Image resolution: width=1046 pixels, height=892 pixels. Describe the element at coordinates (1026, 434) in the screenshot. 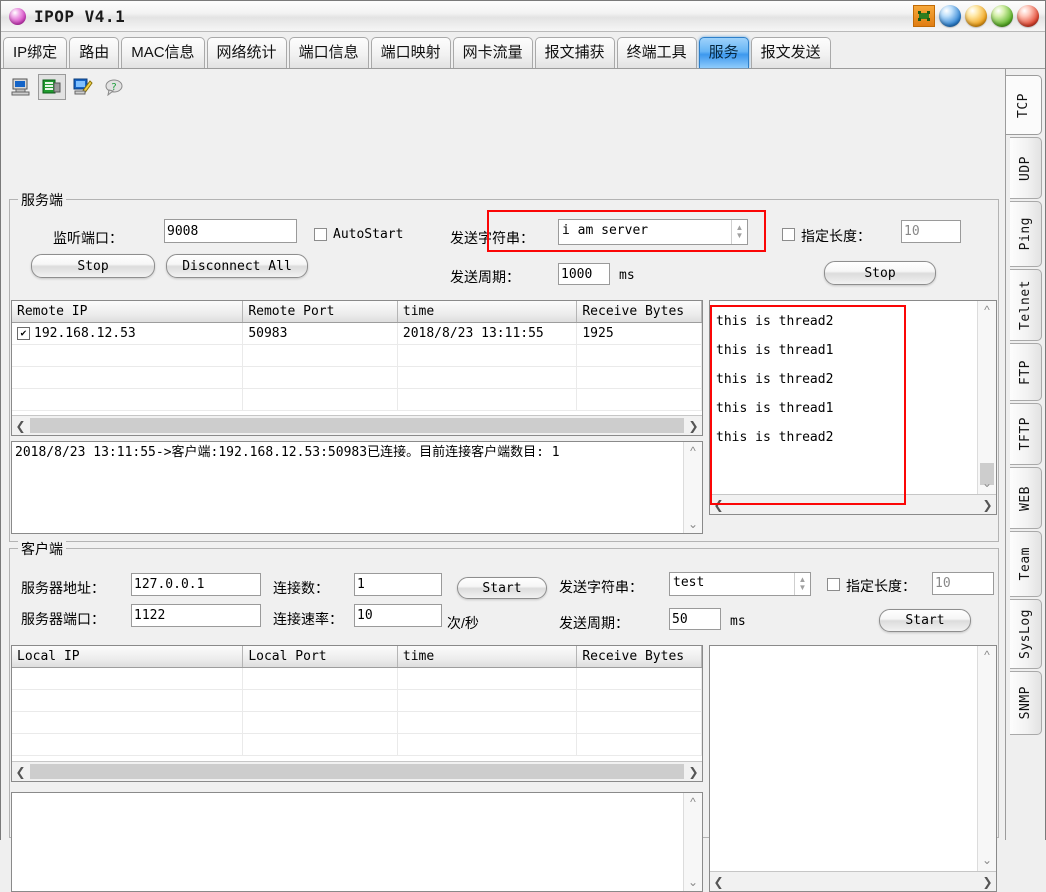

I see `side-tab-tftp: TFTP` at that location.